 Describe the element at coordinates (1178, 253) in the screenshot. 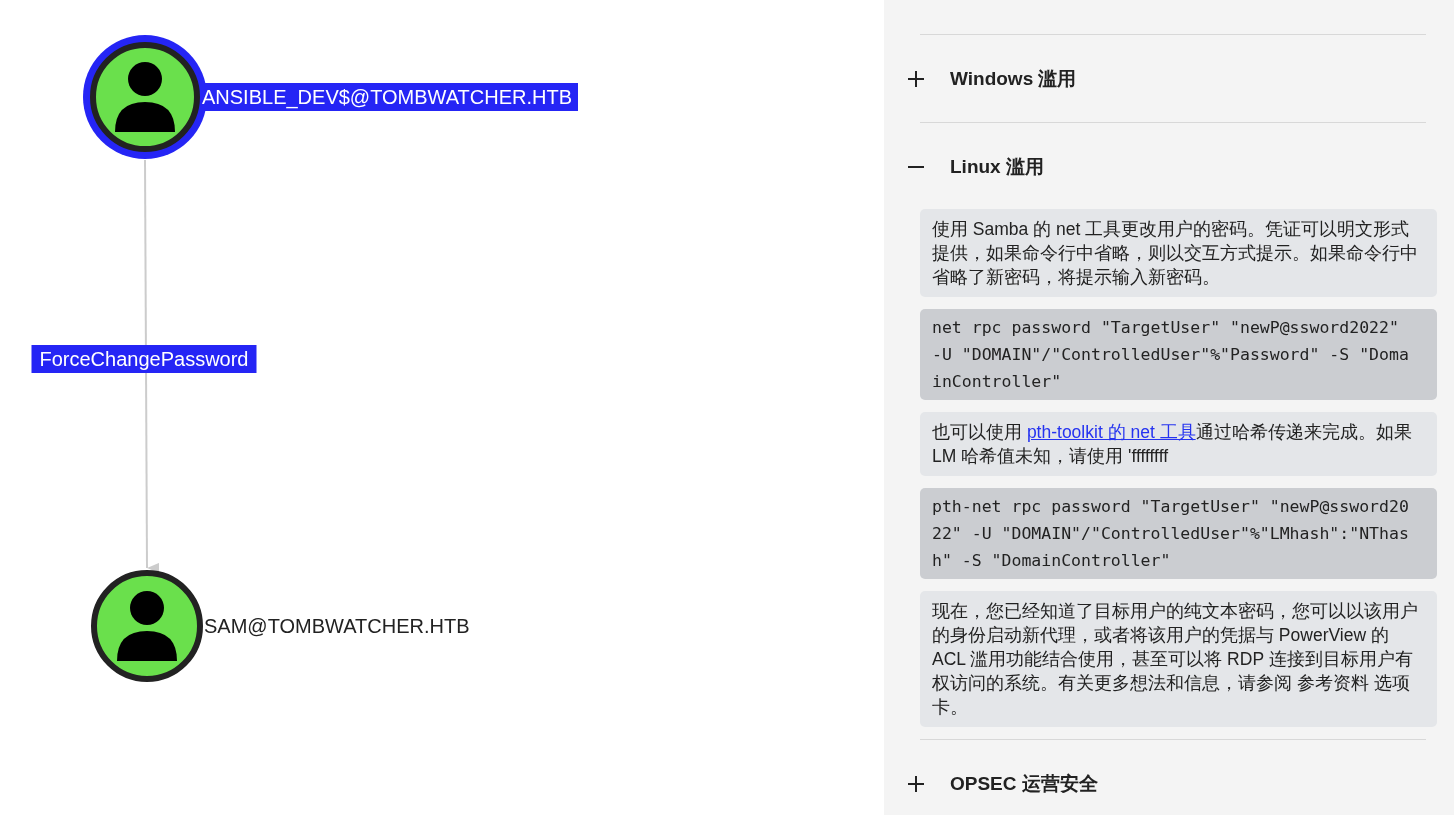

I see `paragraph: 使用 Samba 的 net 工具更改用户的密码。凭证可以明文形式提供，如果命令行中省略，则以交互方式提示。如果命令行中省略了新密码，将提示输入新密码。` at that location.